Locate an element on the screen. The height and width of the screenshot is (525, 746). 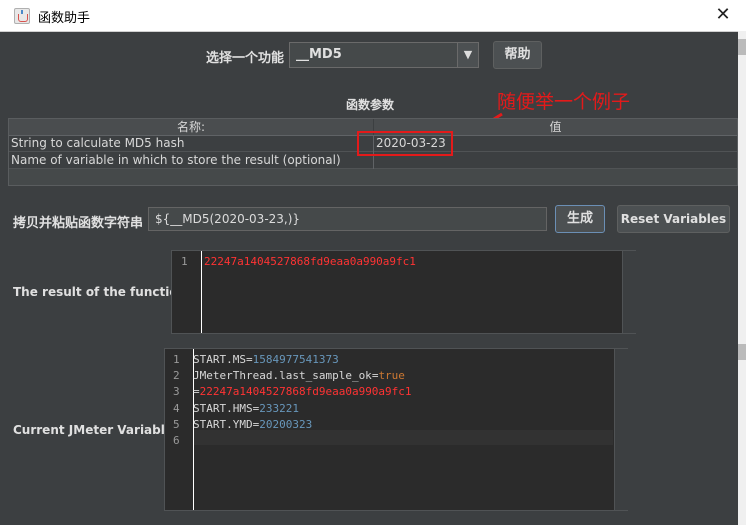
help-button: 帮助 is located at coordinates (517, 55).